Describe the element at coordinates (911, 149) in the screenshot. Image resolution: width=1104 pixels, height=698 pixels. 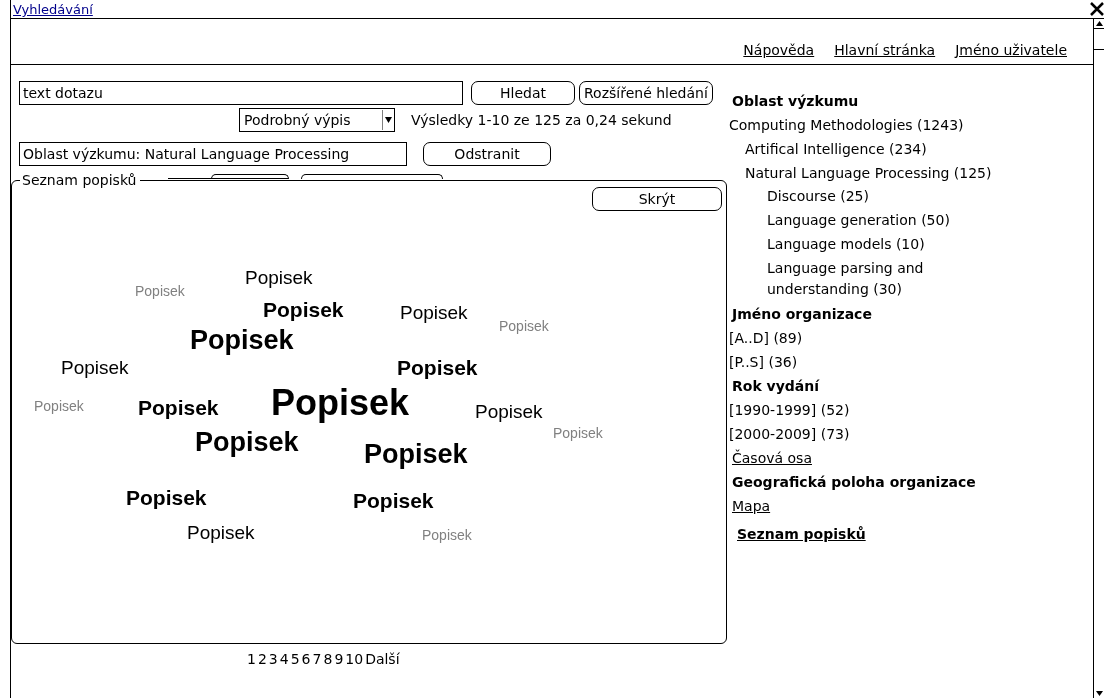
I see `facet-item: Artifical Intelligence (234)` at that location.